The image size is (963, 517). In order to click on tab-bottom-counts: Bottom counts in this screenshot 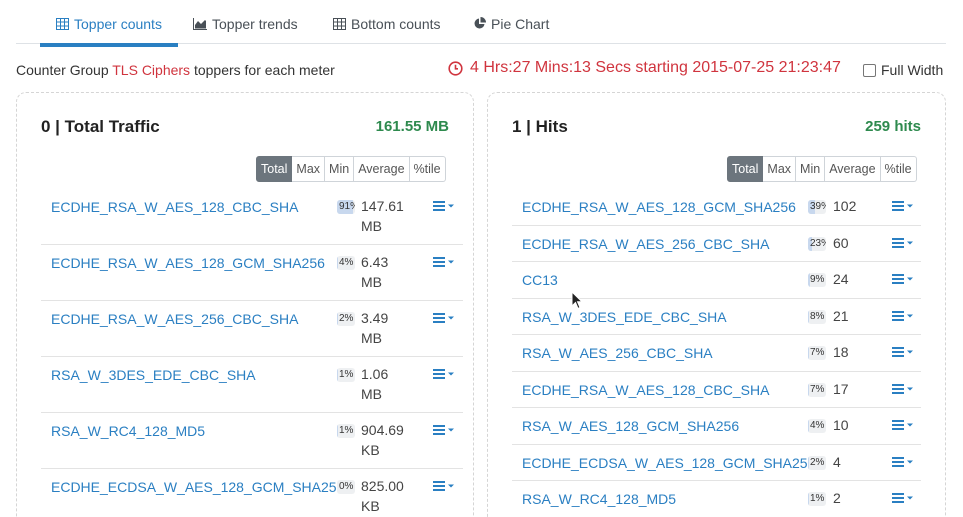, I will do `click(387, 23)`.